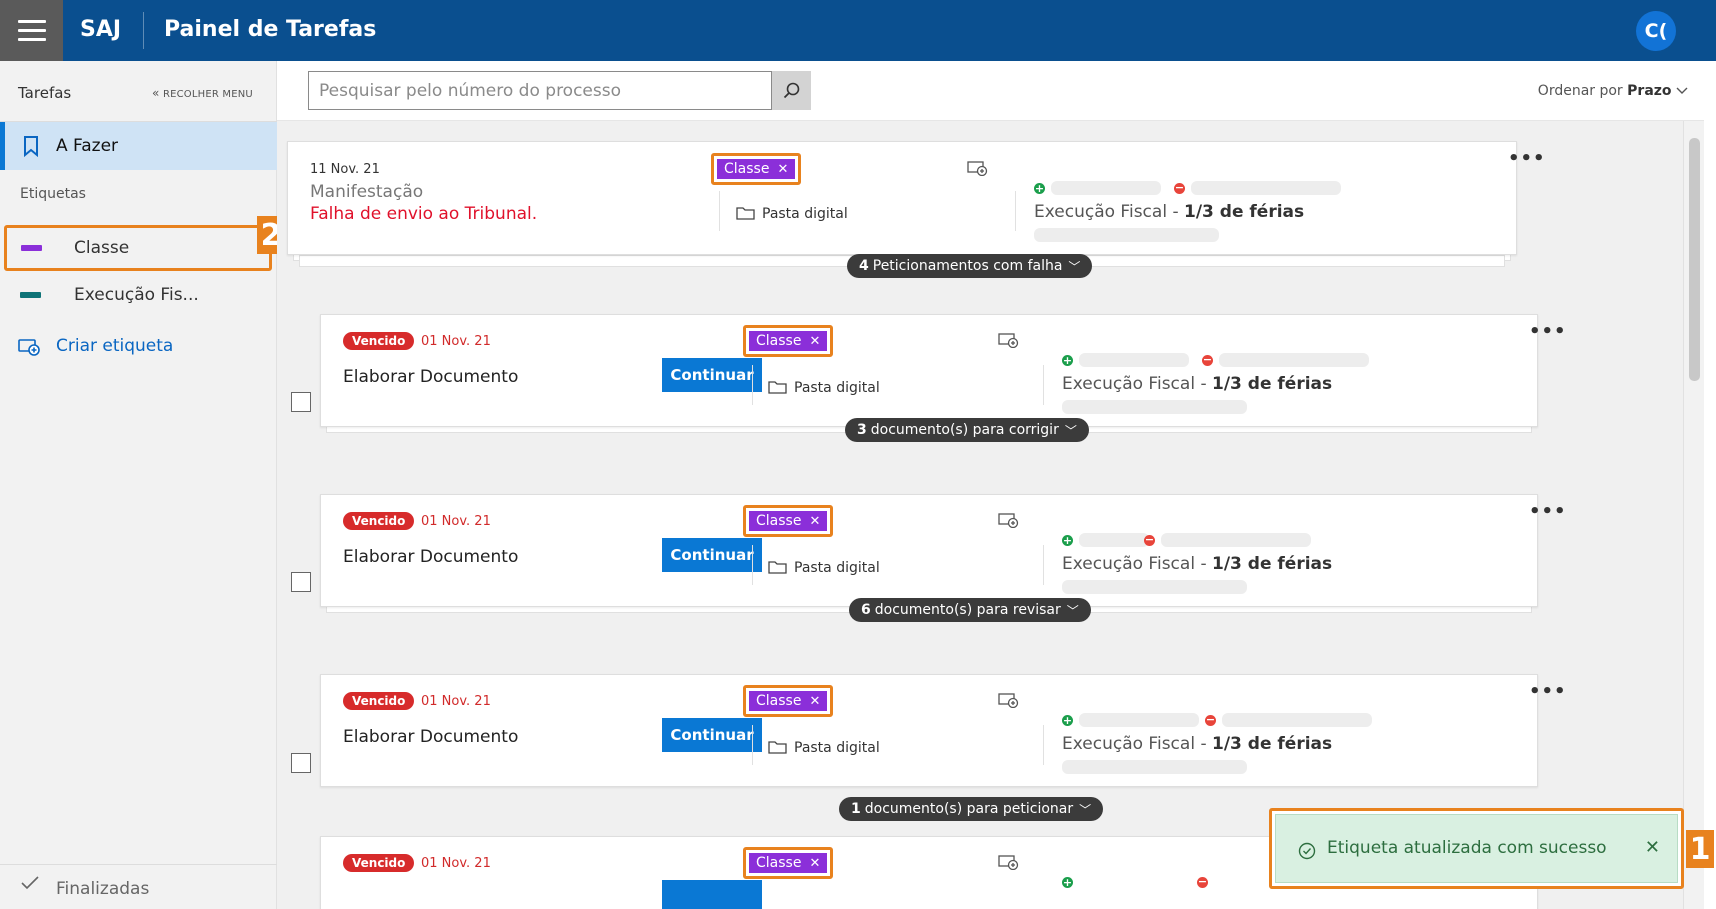  What do you see at coordinates (1613, 91) in the screenshot?
I see `sort-dropdown: Ordenar por Prazo` at bounding box center [1613, 91].